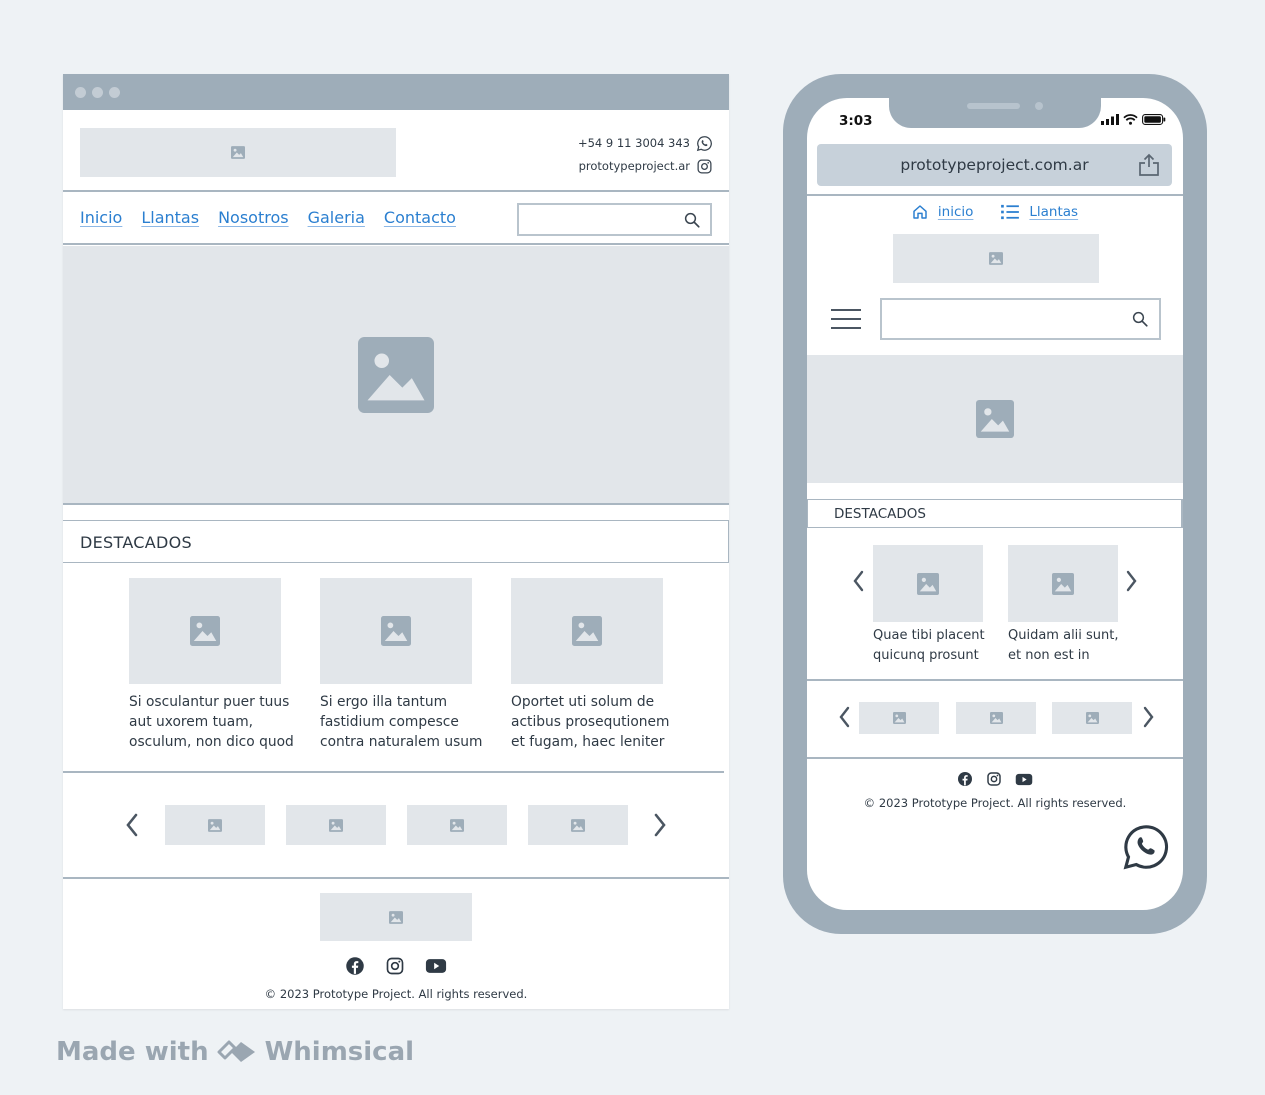 The image size is (1265, 1095). I want to click on nav-link-inicio: Inicio, so click(101, 217).